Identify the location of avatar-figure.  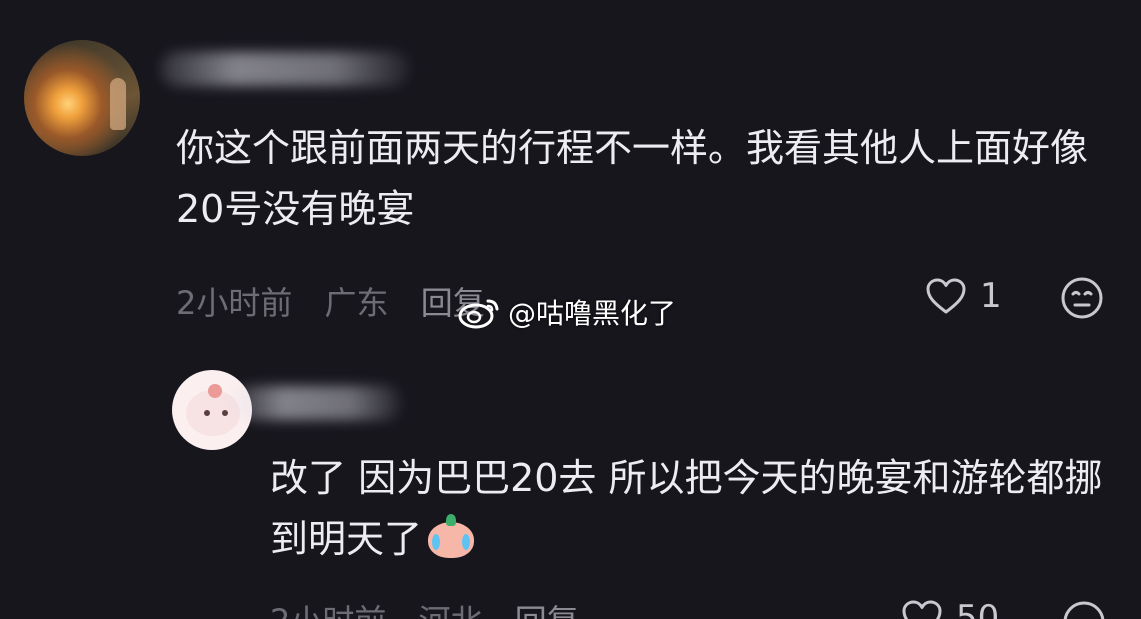
(118, 104).